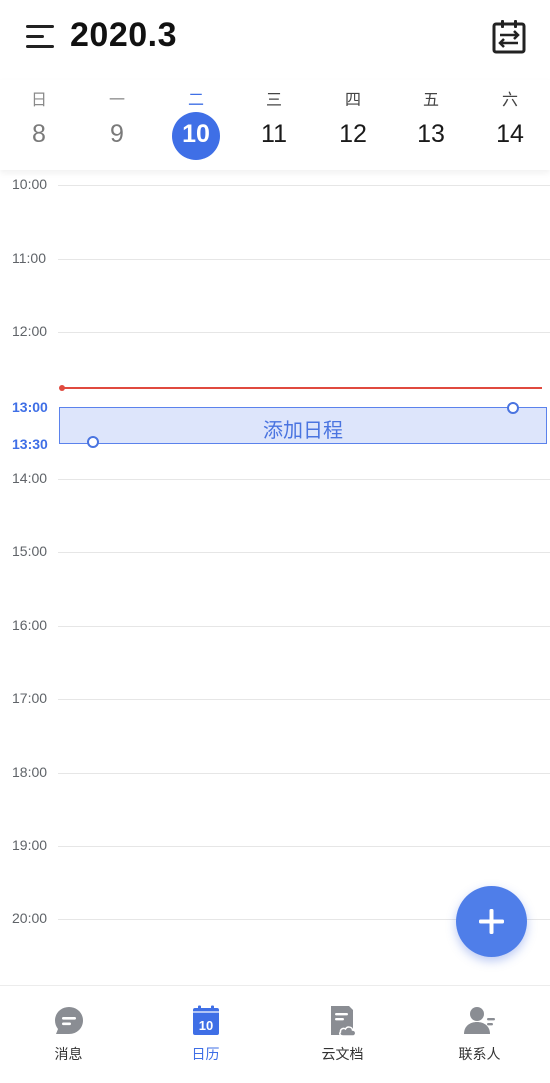  What do you see at coordinates (30, 184) in the screenshot?
I see `hour-label: 10:00` at bounding box center [30, 184].